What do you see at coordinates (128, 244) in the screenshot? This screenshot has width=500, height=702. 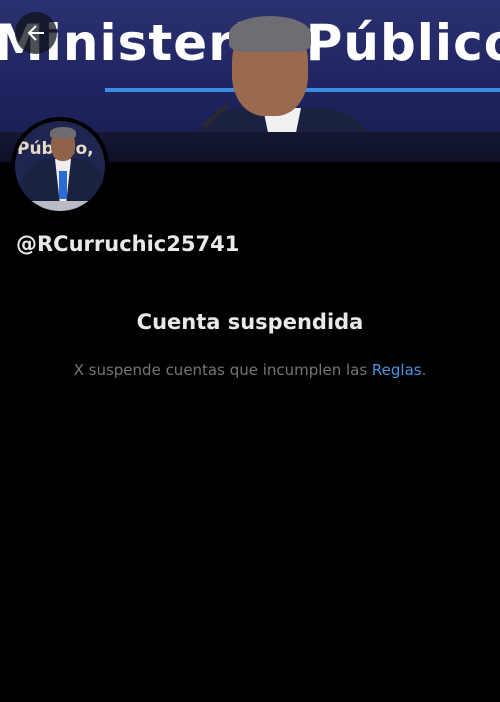 I see `profile-handle: @RCurruchic25741` at bounding box center [128, 244].